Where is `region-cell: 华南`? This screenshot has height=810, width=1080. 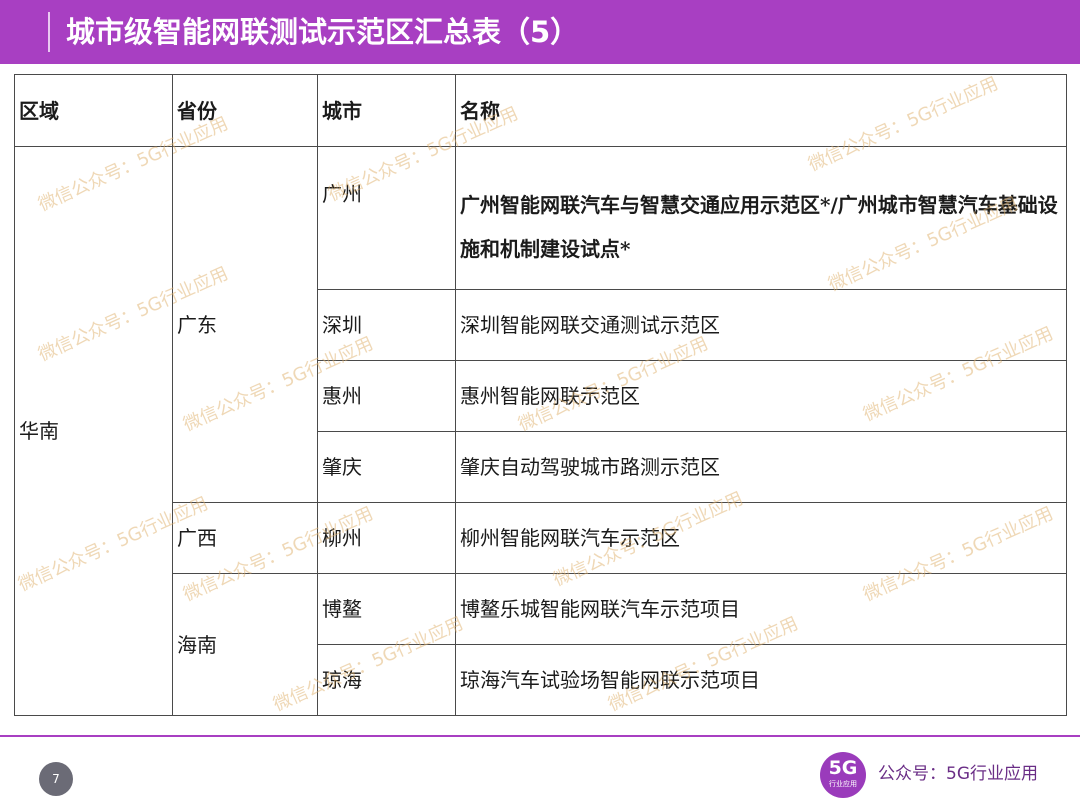
region-cell: 华南 is located at coordinates (93, 431).